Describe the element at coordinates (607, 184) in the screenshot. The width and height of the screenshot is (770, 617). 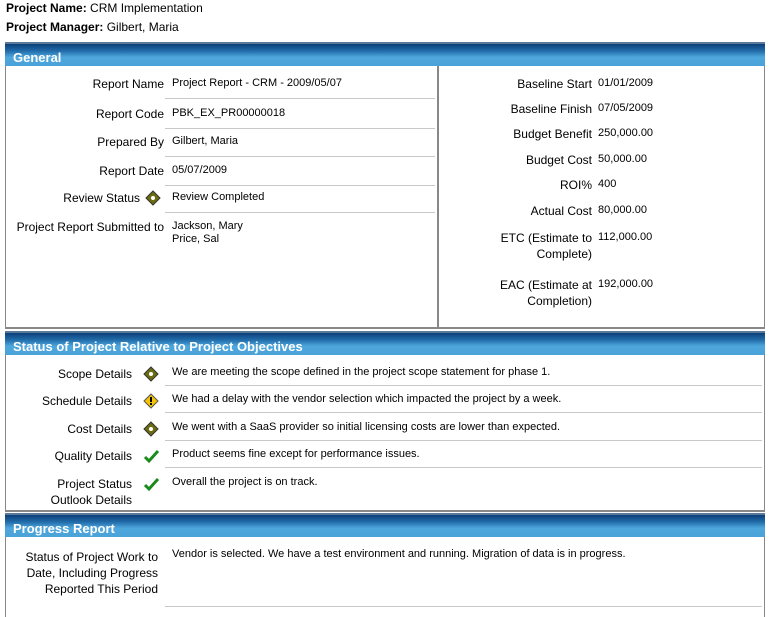
I see `general-right-value: 400` at that location.